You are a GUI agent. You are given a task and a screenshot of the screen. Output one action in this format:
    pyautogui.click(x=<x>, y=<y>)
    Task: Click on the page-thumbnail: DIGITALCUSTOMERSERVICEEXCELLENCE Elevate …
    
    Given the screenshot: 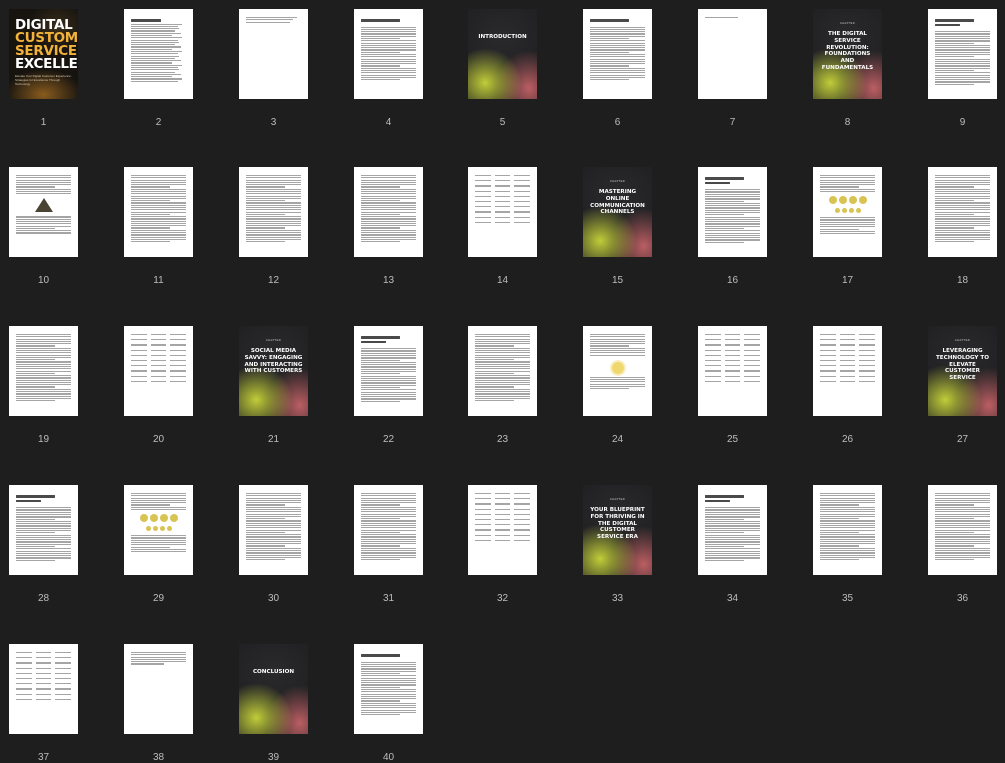 What is the action you would take?
    pyautogui.click(x=43, y=54)
    